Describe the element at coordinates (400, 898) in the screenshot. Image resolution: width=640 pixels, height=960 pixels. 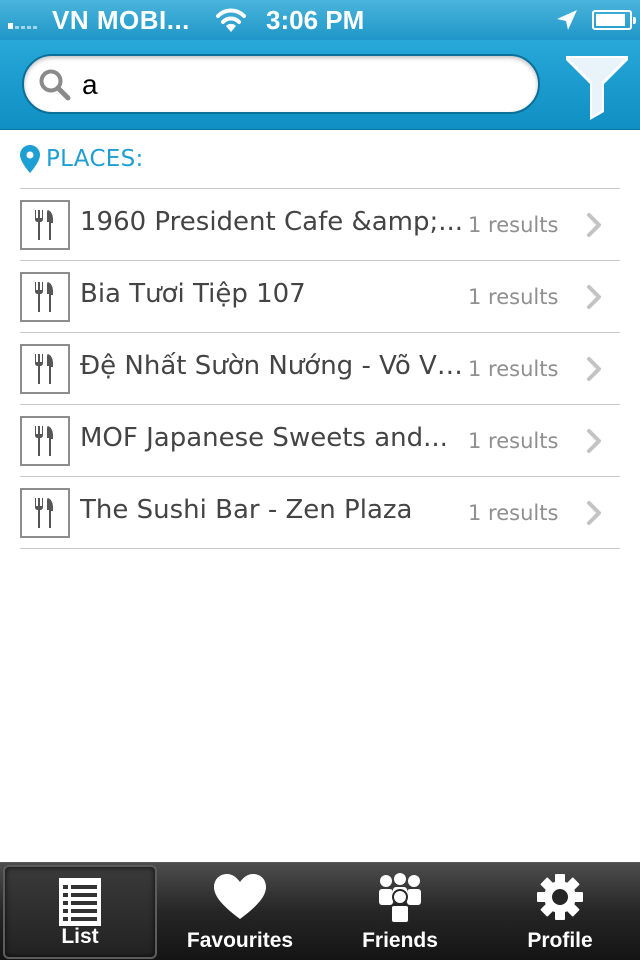
I see `friends-icon` at that location.